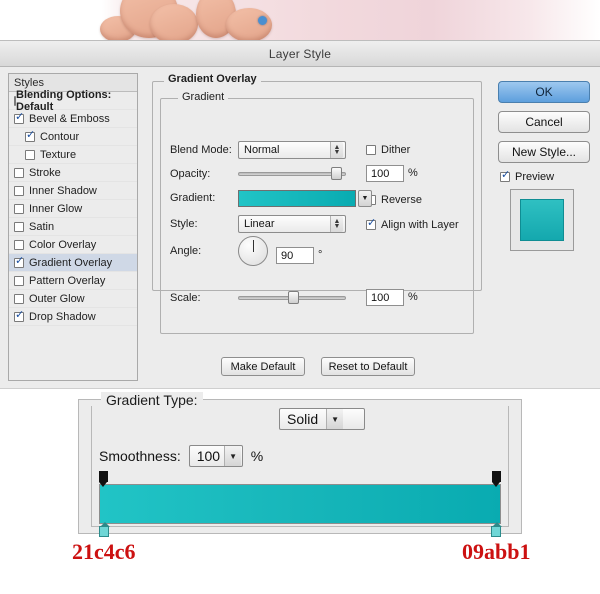  I want to click on scale-input: 100, so click(385, 297).